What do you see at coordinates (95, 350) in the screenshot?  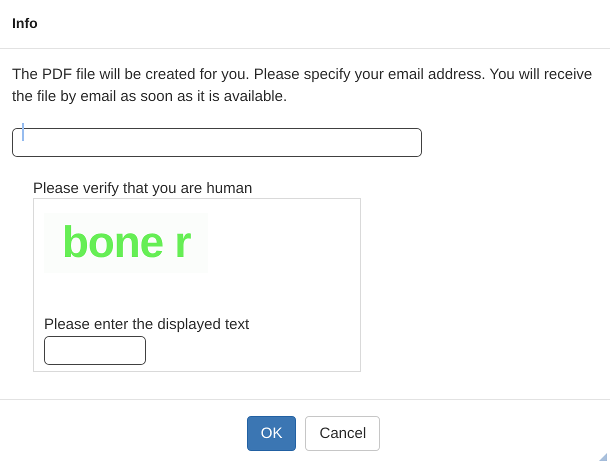 I see `captcha-field` at bounding box center [95, 350].